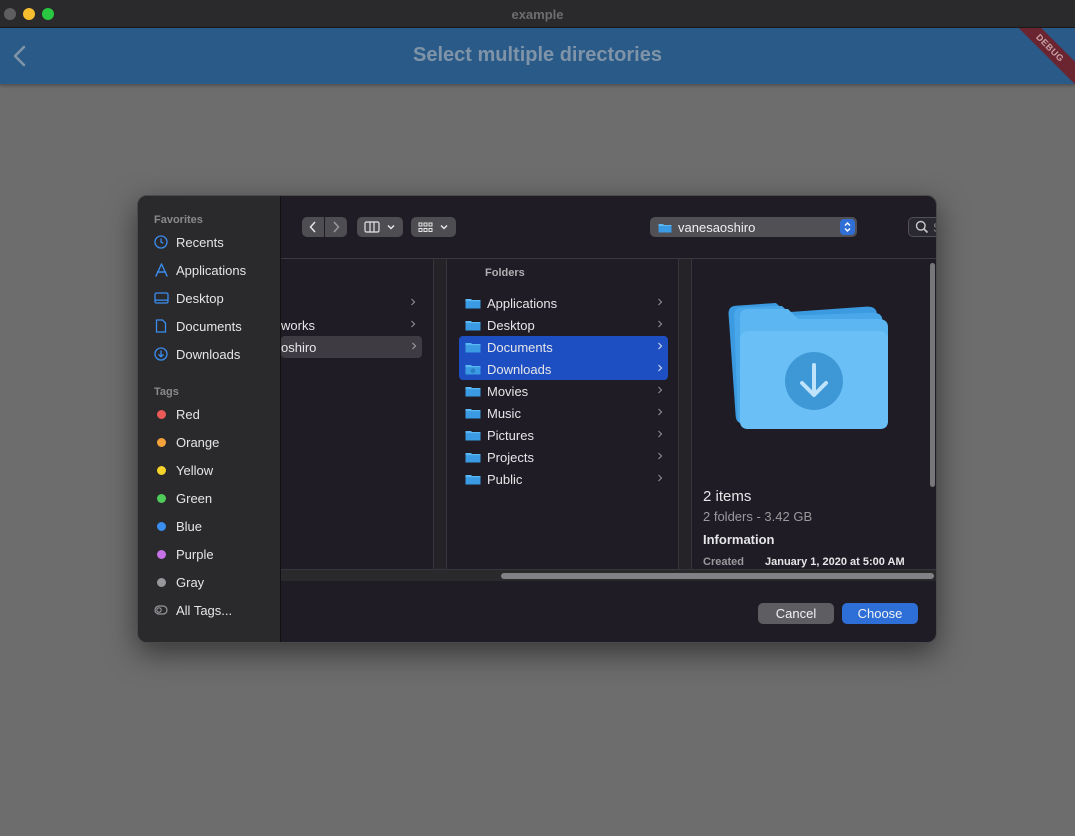 Image resolution: width=1075 pixels, height=836 pixels. Describe the element at coordinates (161, 442) in the screenshot. I see `orange-tag-icon` at that location.